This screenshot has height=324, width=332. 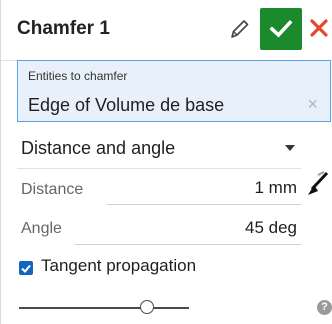 I want to click on help-icon: ?, so click(x=324, y=307).